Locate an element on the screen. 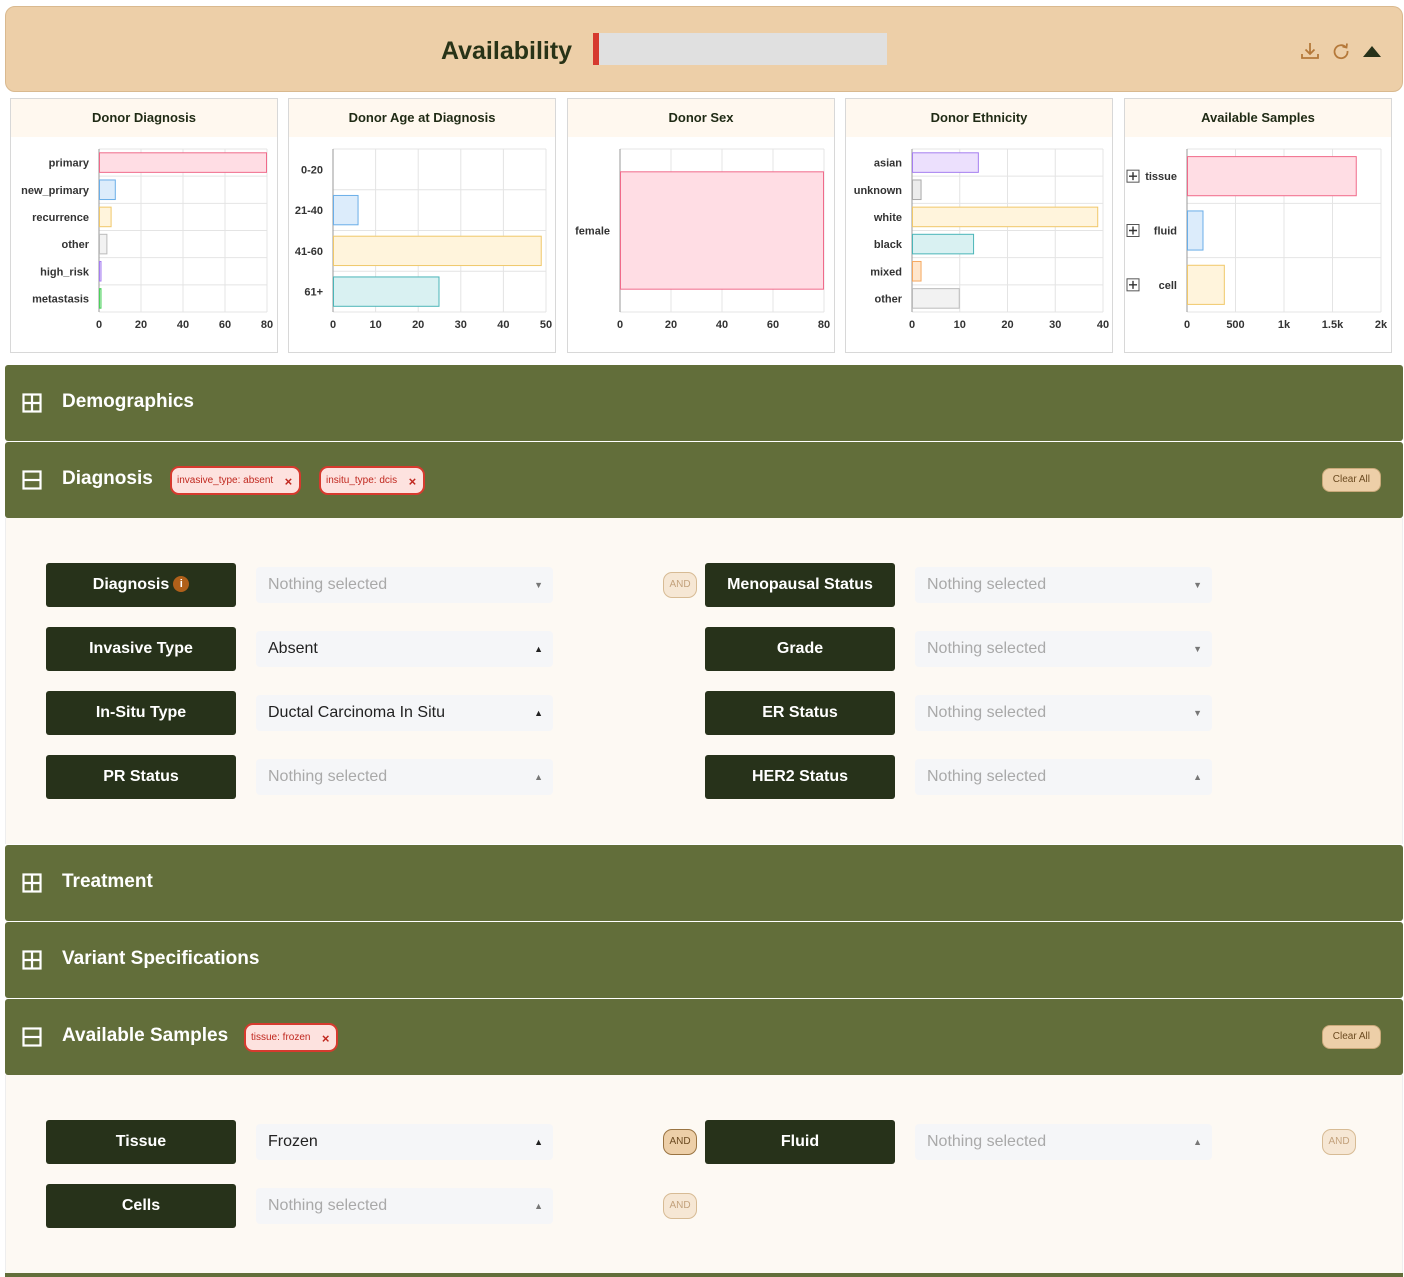  grade-select: Nothing selected ▼ is located at coordinates (1063, 649).